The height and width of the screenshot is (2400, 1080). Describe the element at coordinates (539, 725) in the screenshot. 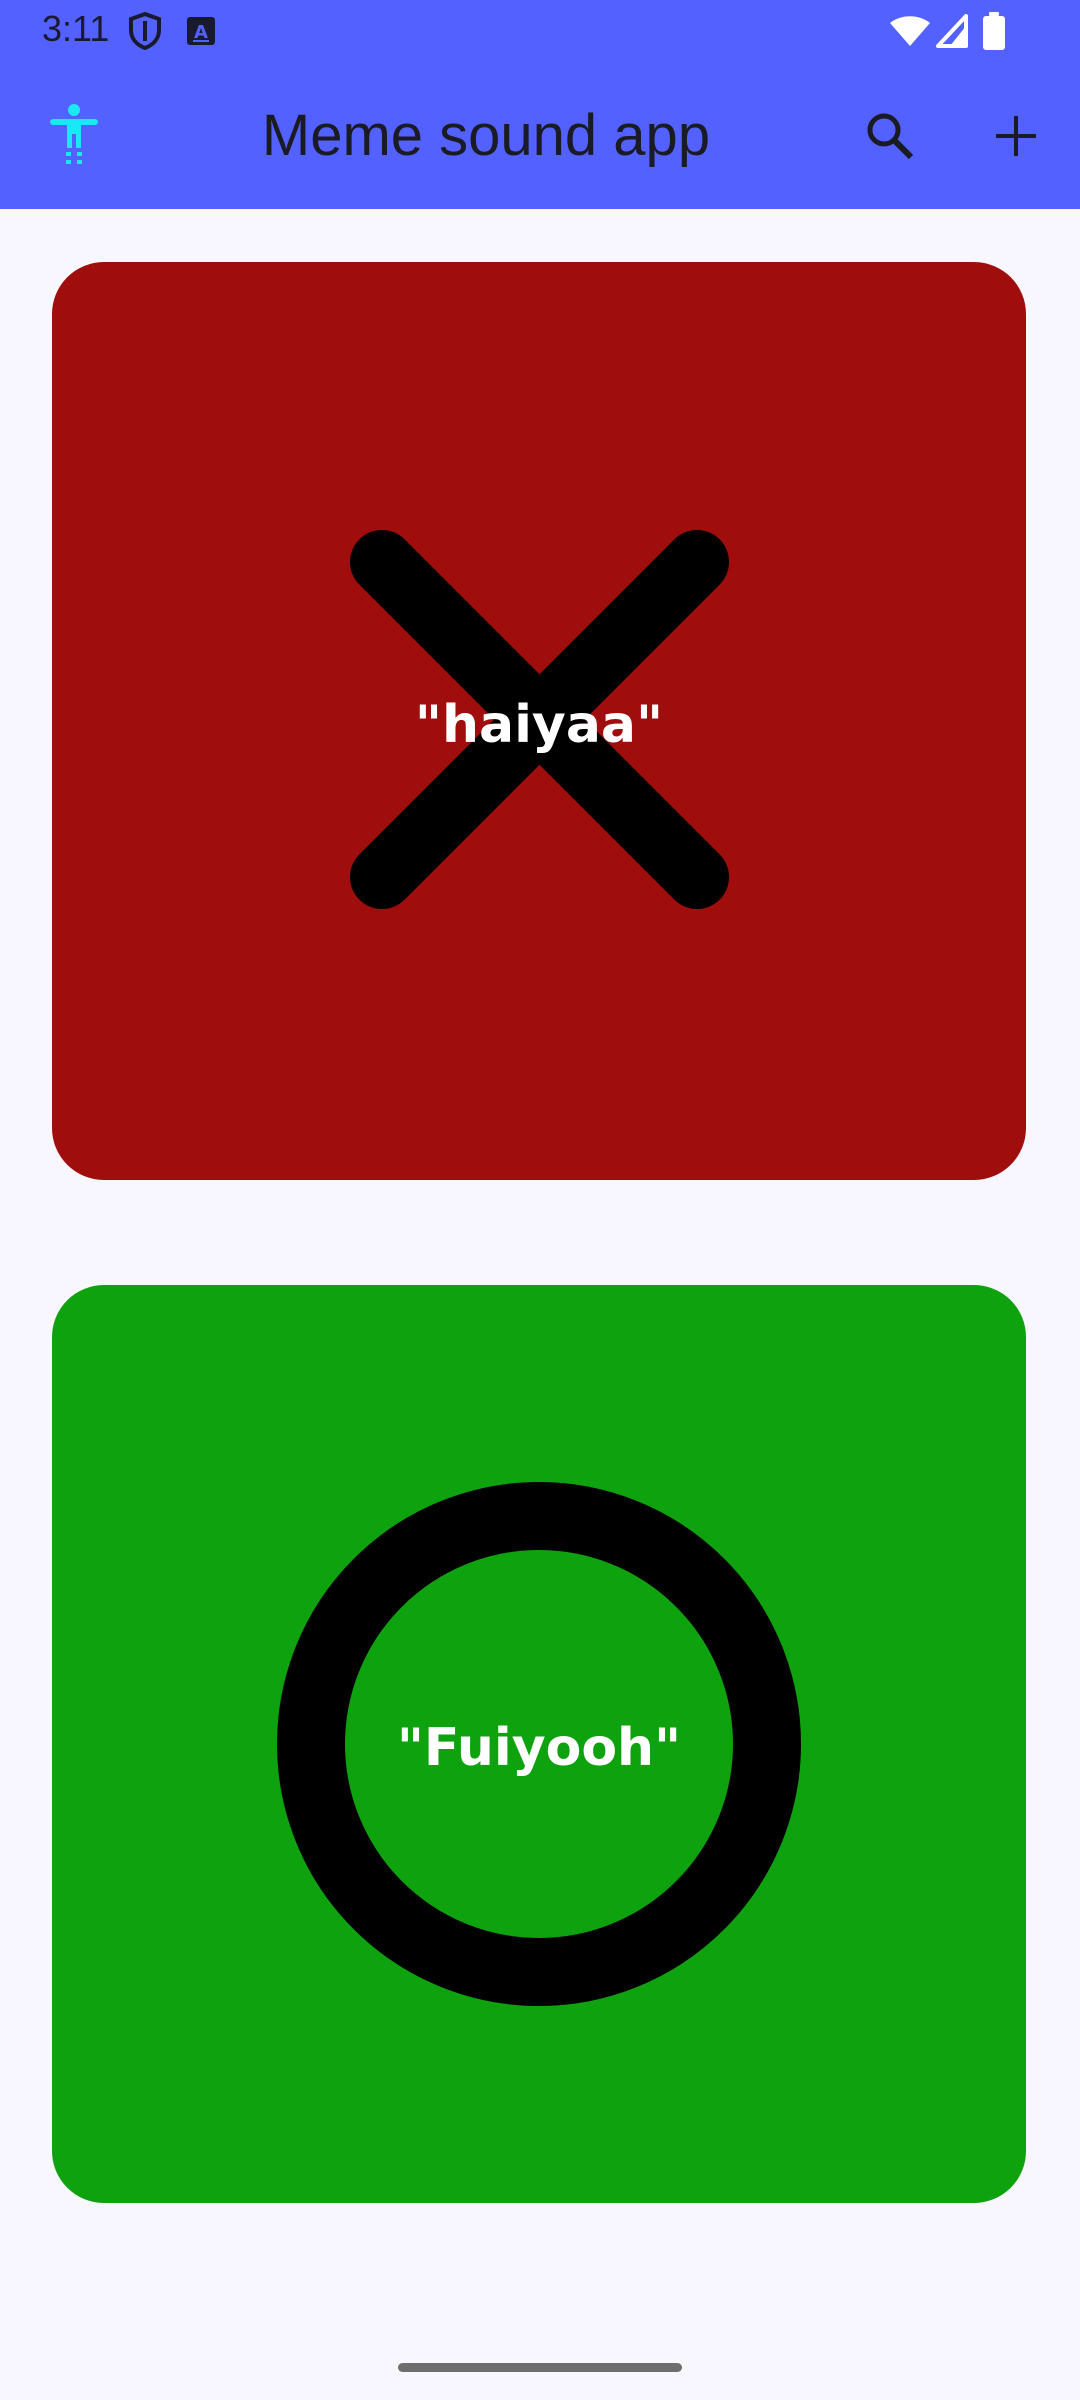

I see `sound-card-label: "haiyaa"` at that location.